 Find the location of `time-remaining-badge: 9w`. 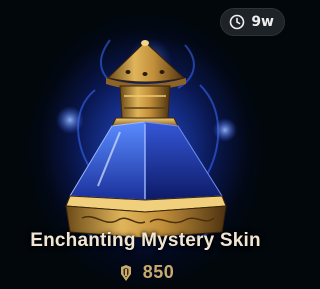

time-remaining-badge: 9w is located at coordinates (252, 22).